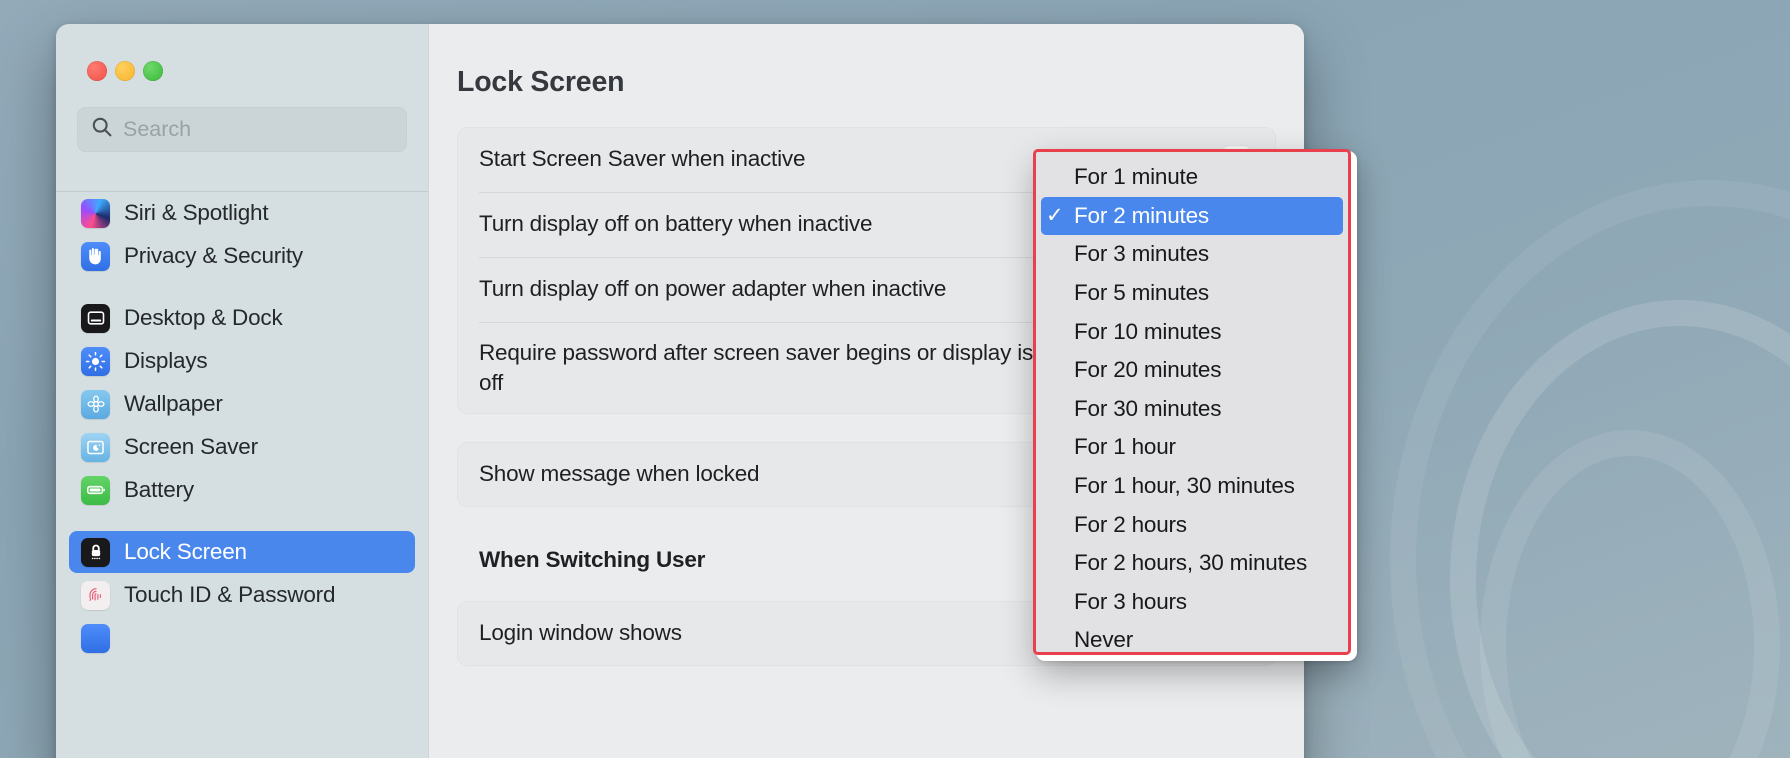  I want to click on menu-item-label: For 2 hours, so click(1130, 524).